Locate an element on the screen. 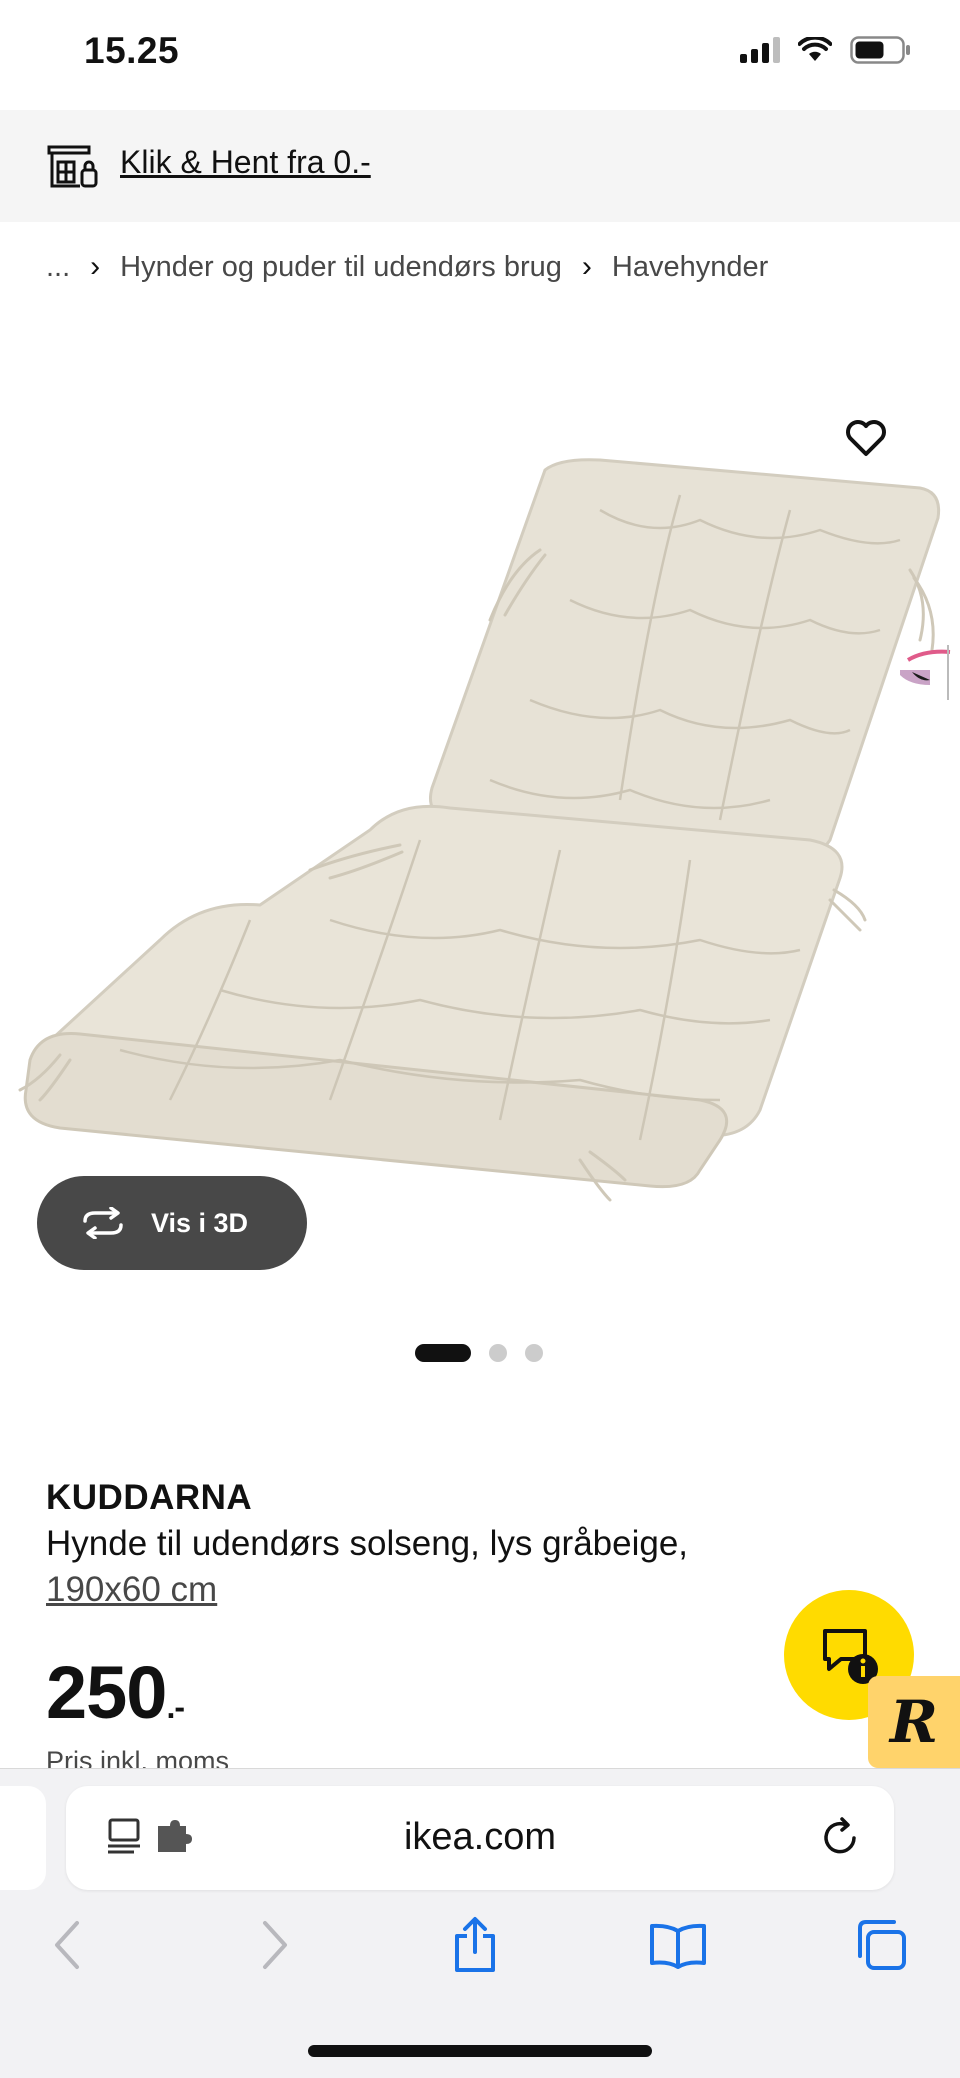 Image resolution: width=960 pixels, height=2078 pixels. url-text: ikea.com is located at coordinates (480, 1837).